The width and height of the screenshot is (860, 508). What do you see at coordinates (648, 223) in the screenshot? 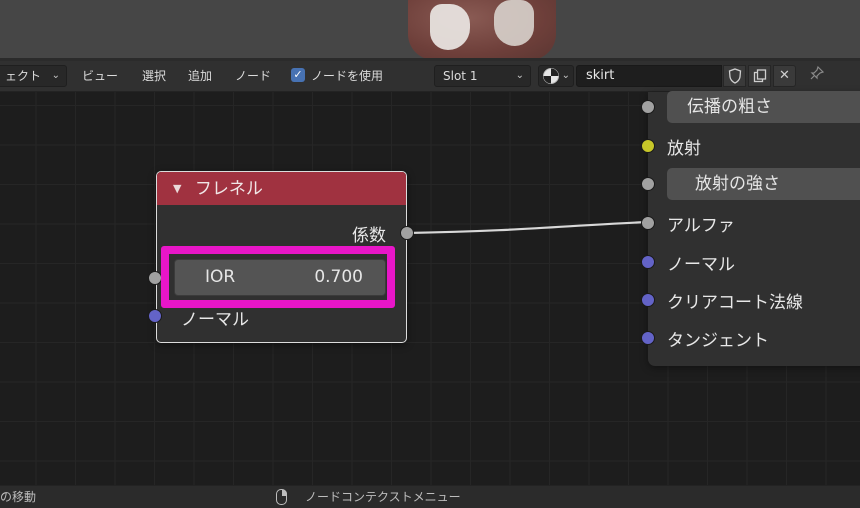
I see `input-socket-alpha` at bounding box center [648, 223].